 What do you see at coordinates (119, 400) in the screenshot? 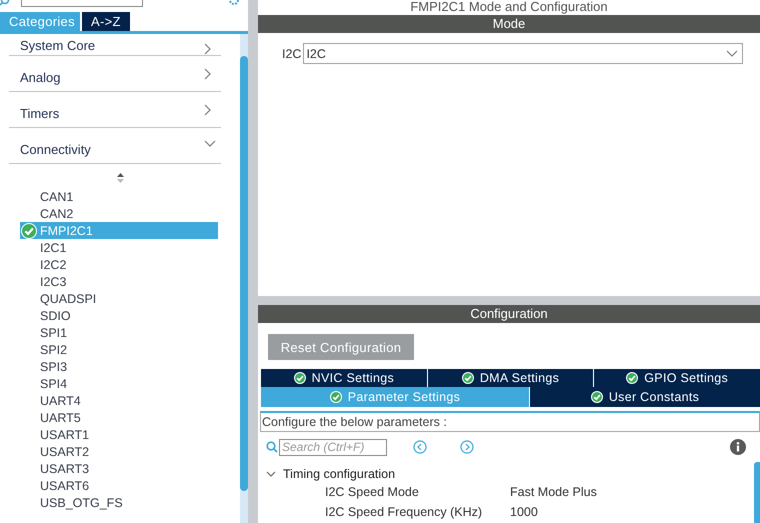
I see `peripheral-item: UART4` at bounding box center [119, 400].